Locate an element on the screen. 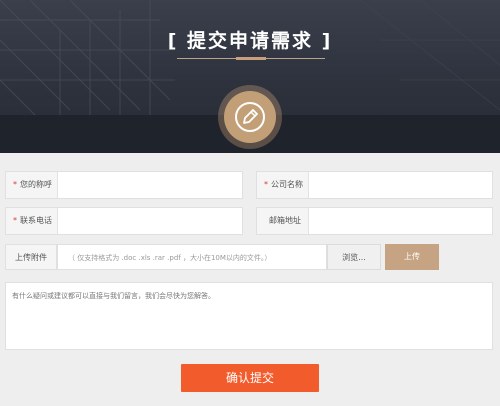 This screenshot has width=500, height=406. edit-badge is located at coordinates (250, 117).